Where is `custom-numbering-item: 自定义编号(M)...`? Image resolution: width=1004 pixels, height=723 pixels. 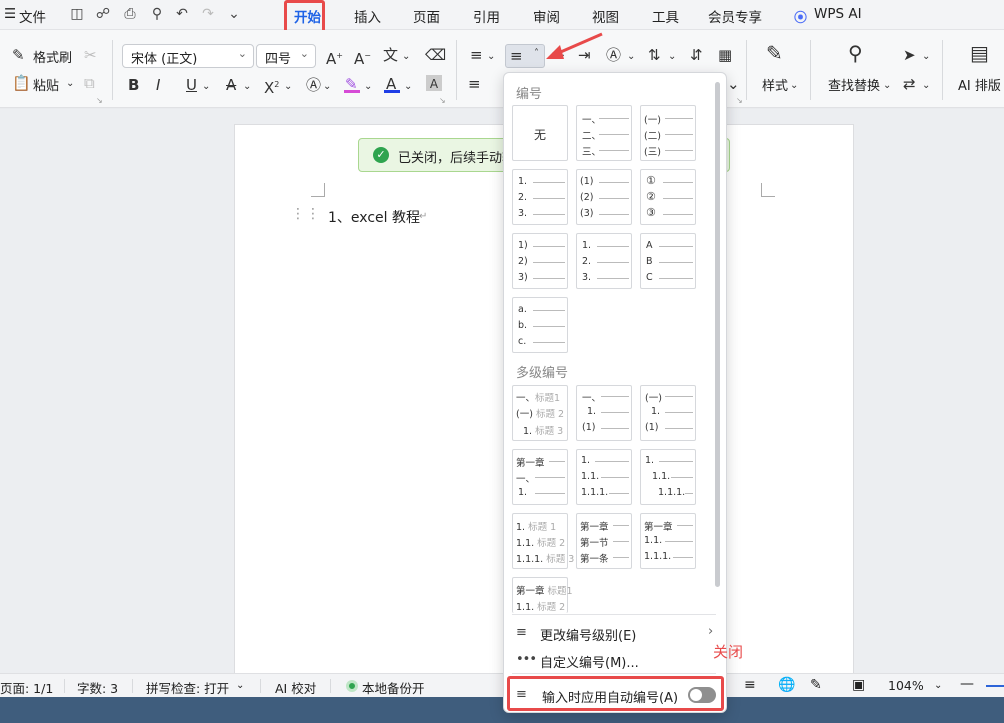
custom-numbering-item: 自定义编号(M)... is located at coordinates (589, 661).